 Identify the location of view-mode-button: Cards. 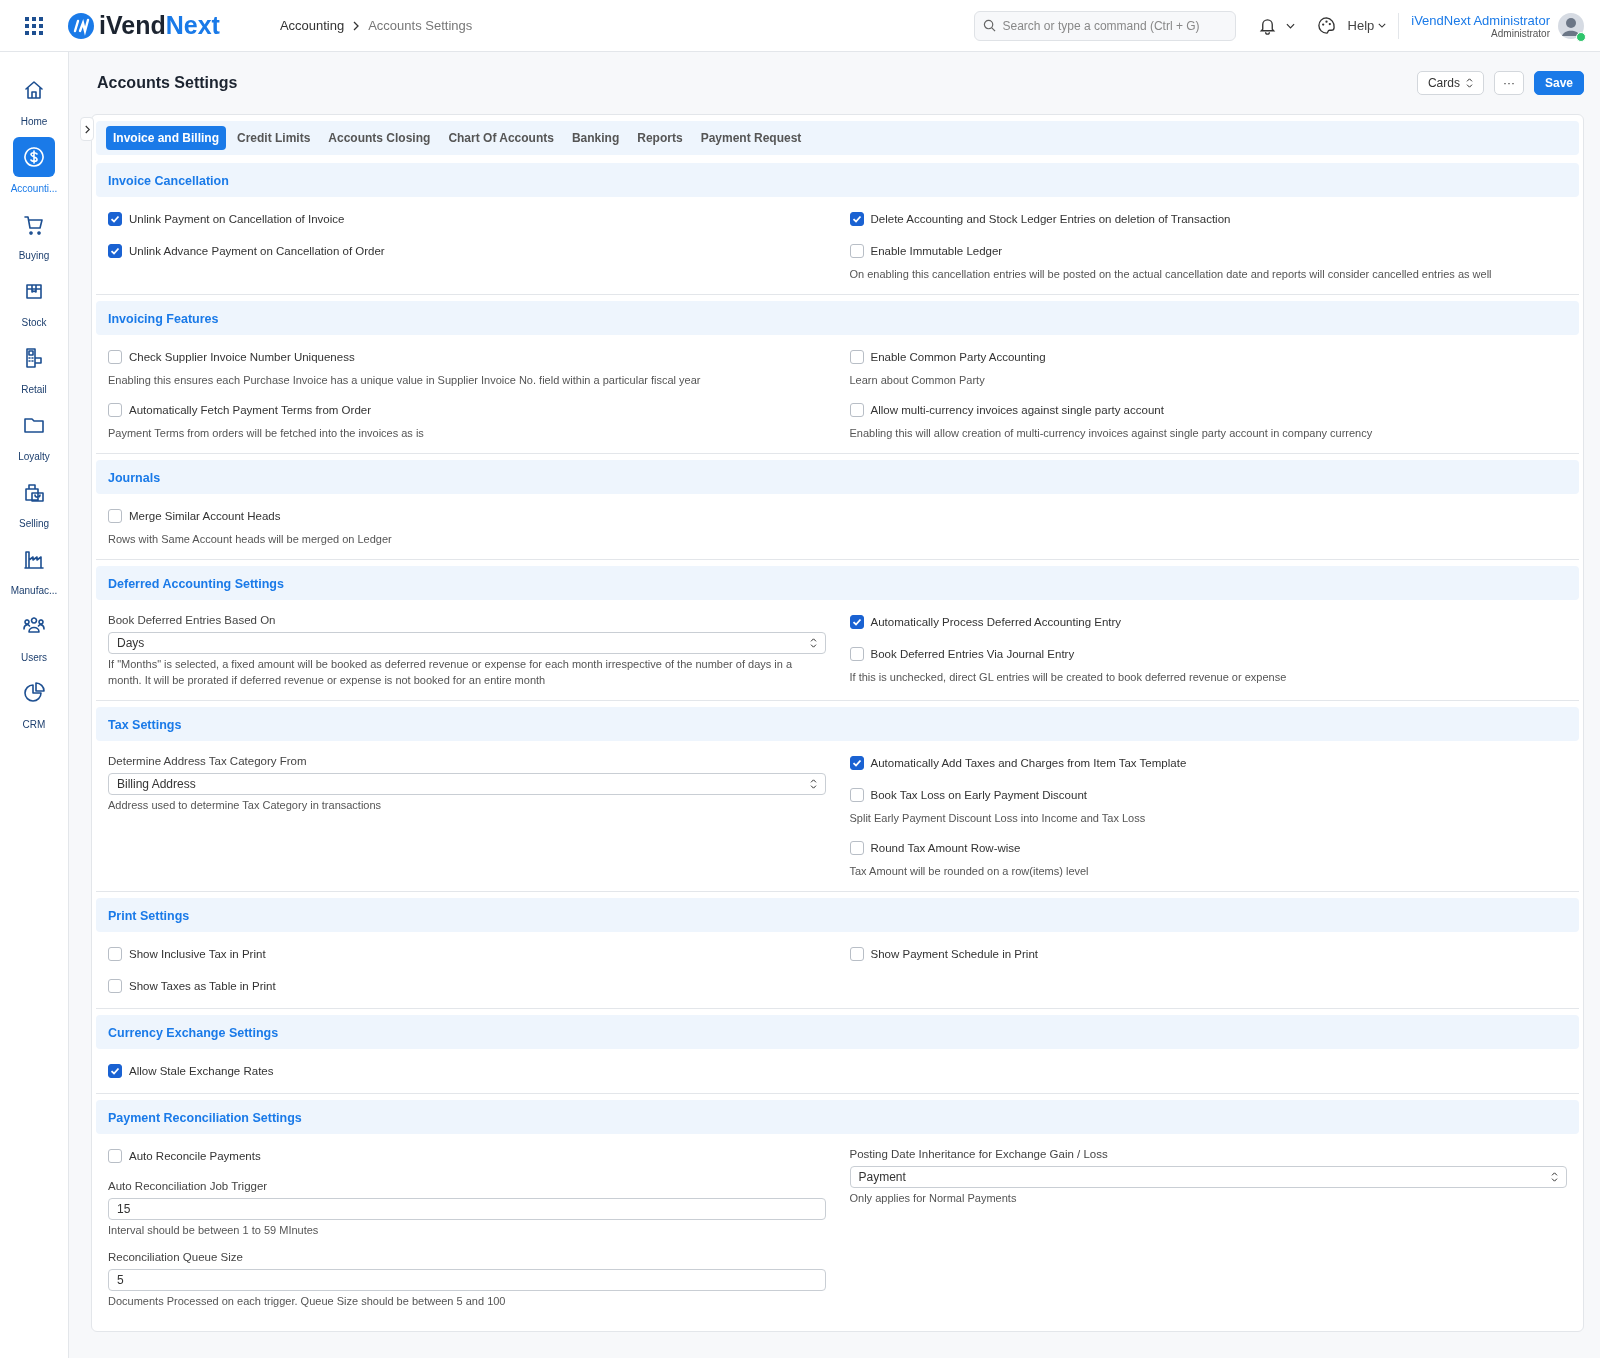
(1450, 83).